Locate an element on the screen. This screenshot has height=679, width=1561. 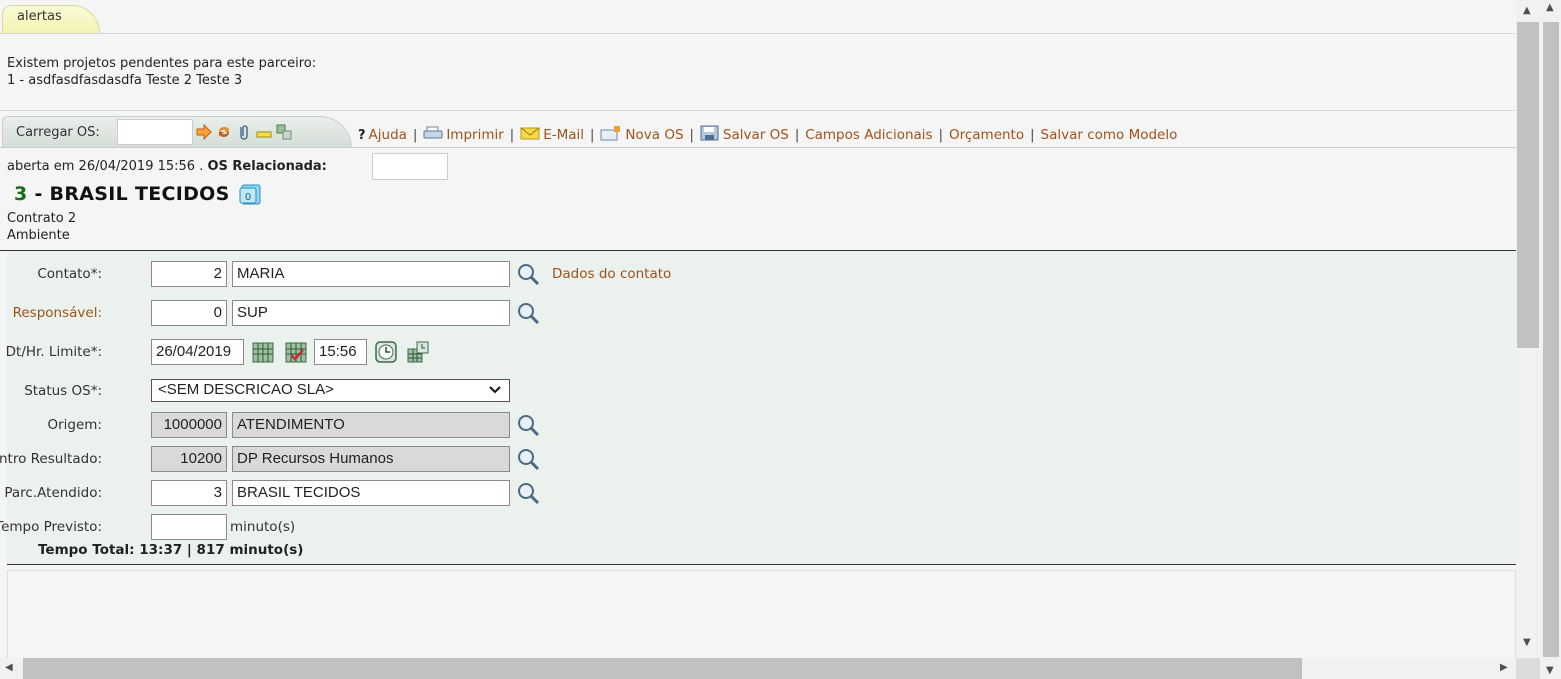
page-title: 3 - BRASIL TECIDOS is located at coordinates (122, 194).